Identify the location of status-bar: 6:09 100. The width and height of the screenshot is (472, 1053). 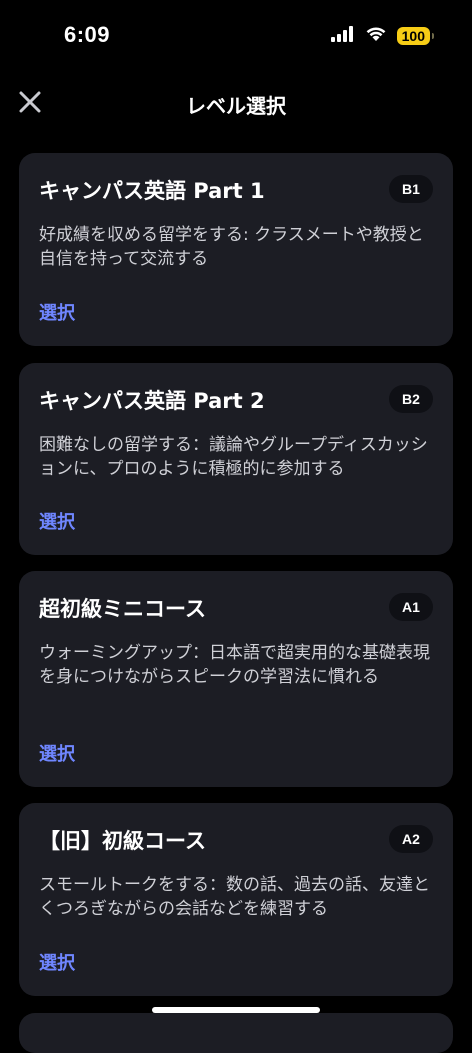
(236, 35).